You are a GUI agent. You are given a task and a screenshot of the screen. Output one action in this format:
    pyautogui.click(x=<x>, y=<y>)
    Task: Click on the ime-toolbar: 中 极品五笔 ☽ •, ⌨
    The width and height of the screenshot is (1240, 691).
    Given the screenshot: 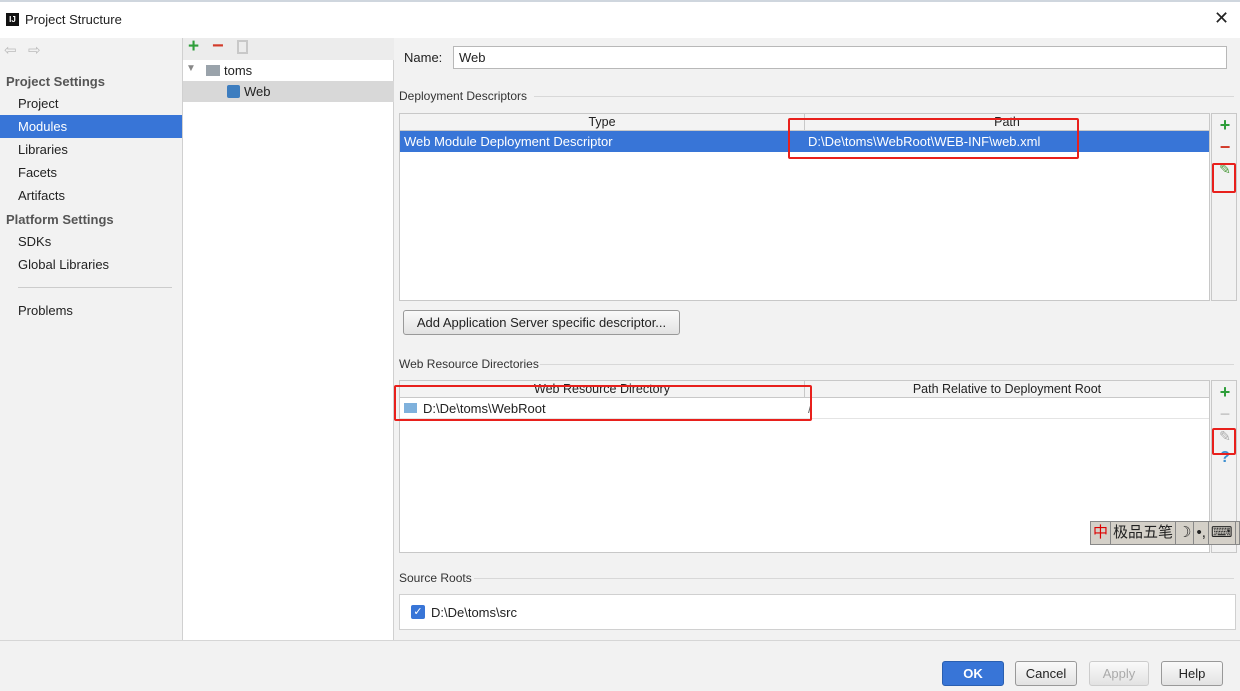 What is the action you would take?
    pyautogui.click(x=1165, y=533)
    